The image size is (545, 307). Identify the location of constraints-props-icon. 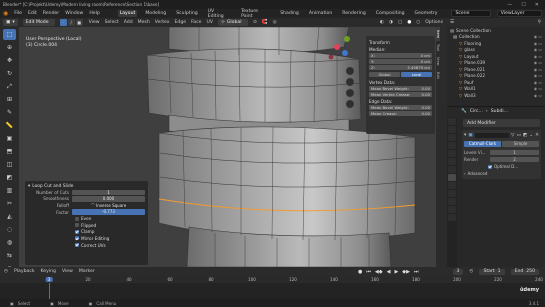
(452, 201).